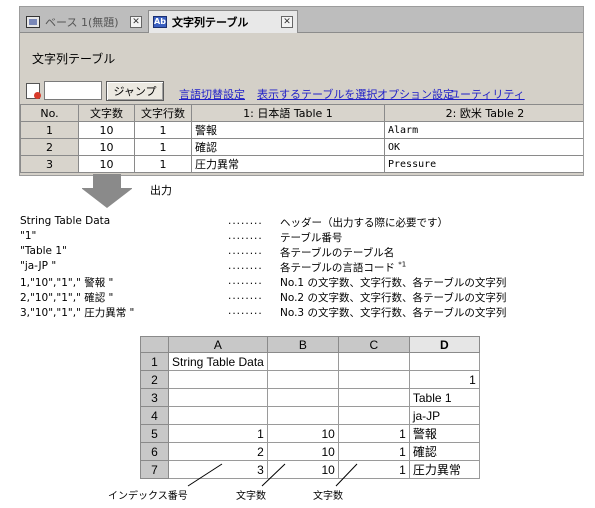 The width and height of the screenshot is (595, 508). What do you see at coordinates (483, 164) in the screenshot?
I see `table2-string-cell: Pressure` at bounding box center [483, 164].